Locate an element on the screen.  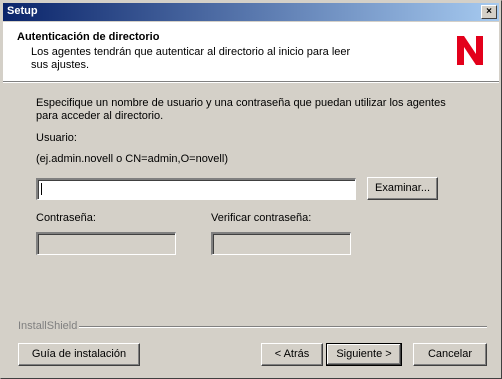
footer-divider is located at coordinates (283, 327).